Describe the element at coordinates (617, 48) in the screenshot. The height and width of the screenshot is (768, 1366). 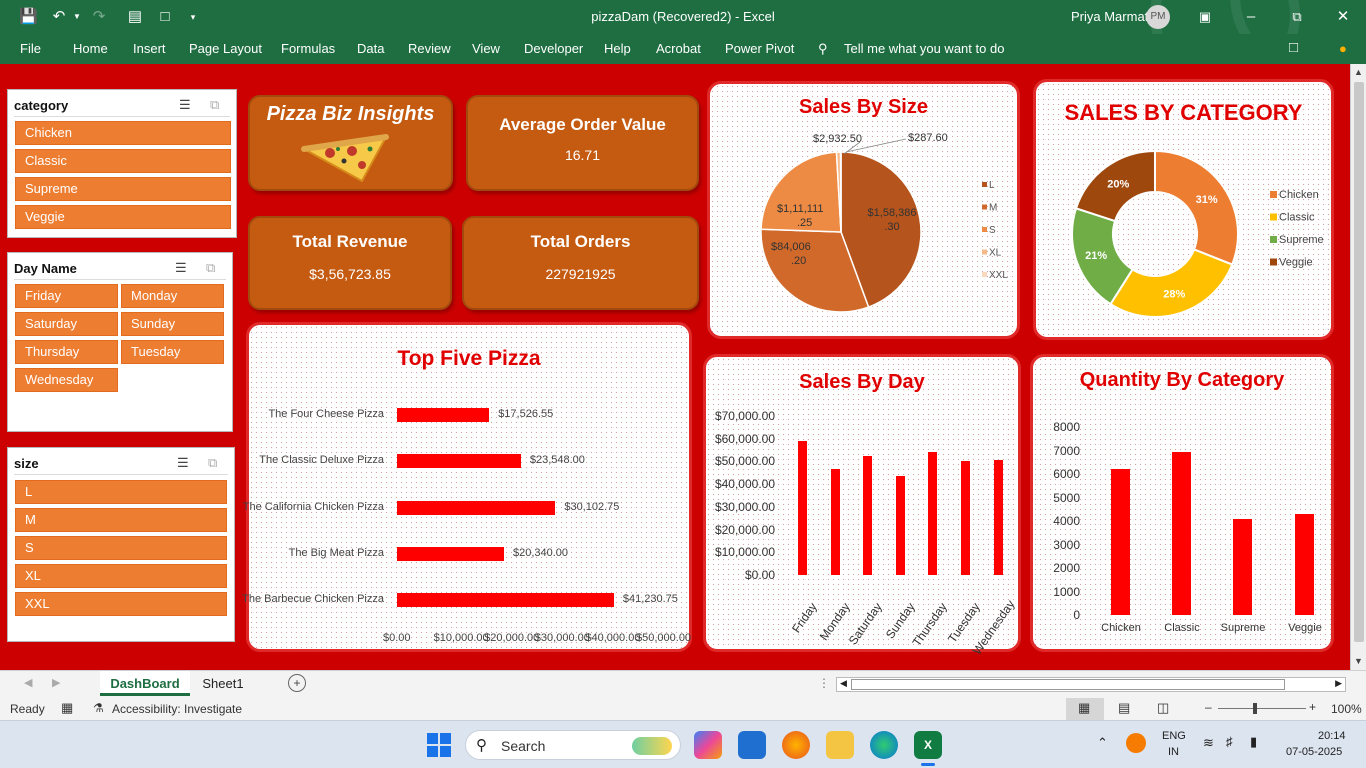
I see `tab-help: Help` at that location.